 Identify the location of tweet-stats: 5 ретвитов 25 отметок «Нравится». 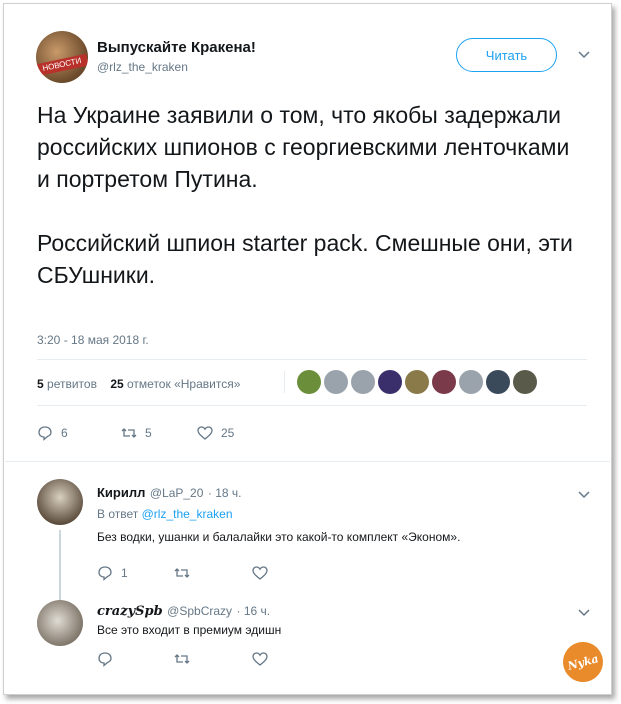
(138, 384).